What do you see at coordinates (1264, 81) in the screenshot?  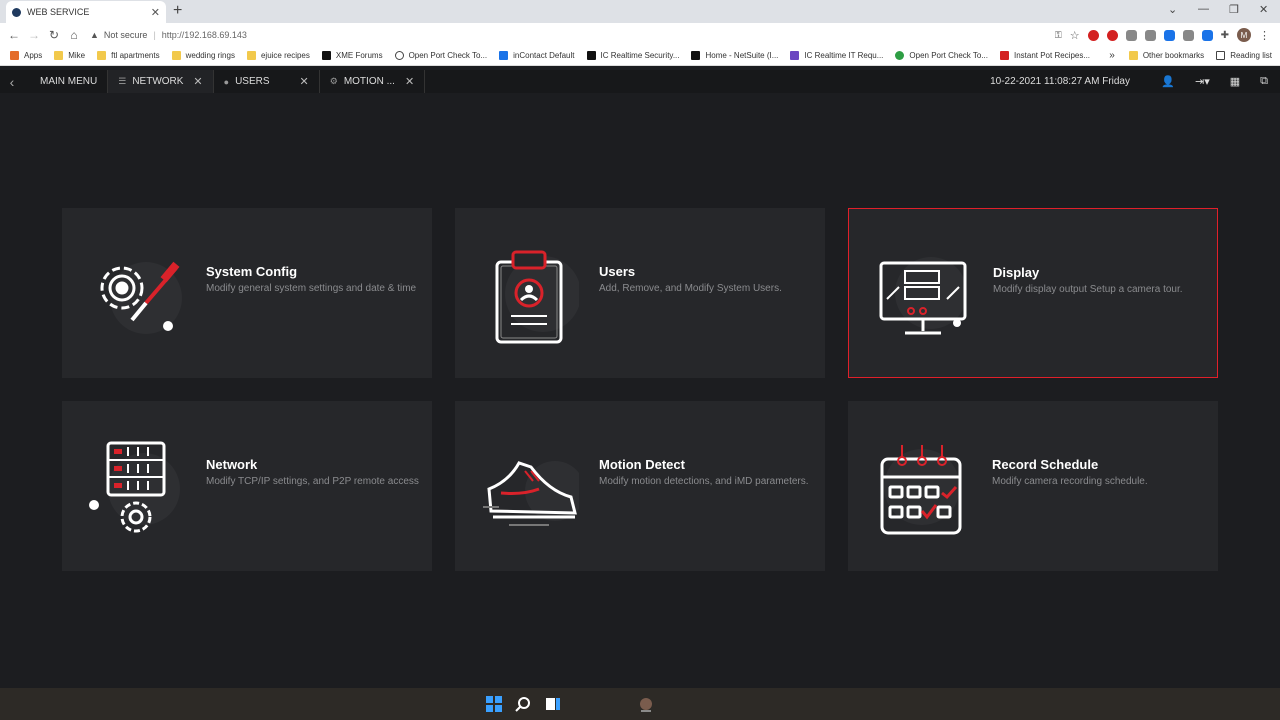 I see `fullscreen-icon: ⧉` at bounding box center [1264, 81].